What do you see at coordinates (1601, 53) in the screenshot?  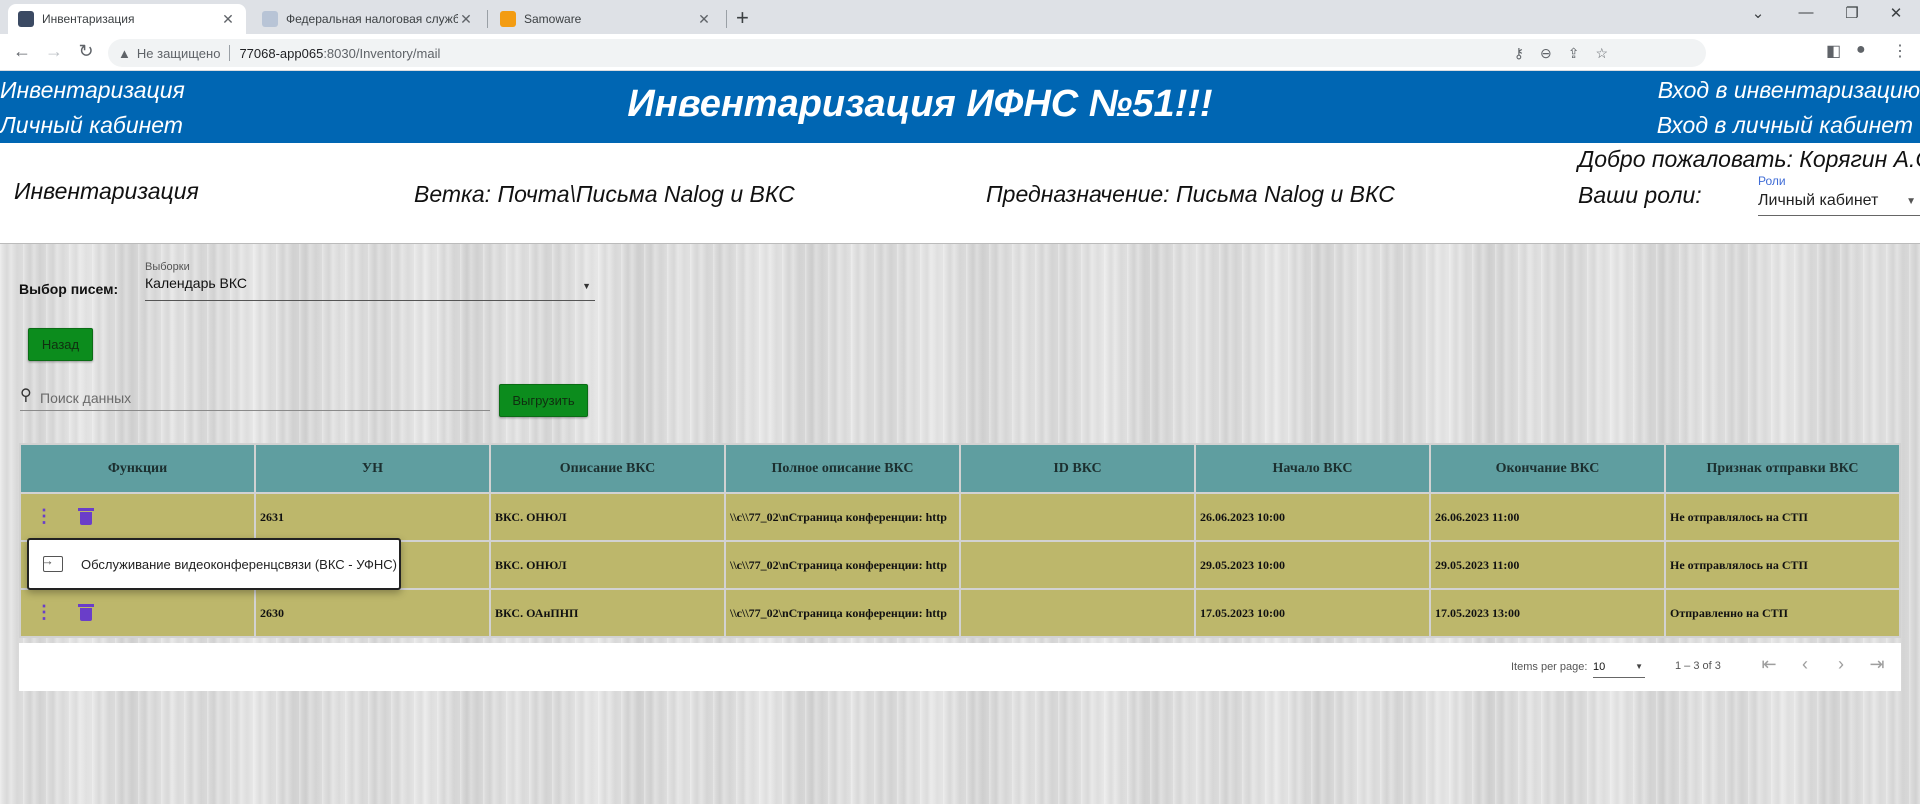 I see `bookmark-star-icon: ☆` at bounding box center [1601, 53].